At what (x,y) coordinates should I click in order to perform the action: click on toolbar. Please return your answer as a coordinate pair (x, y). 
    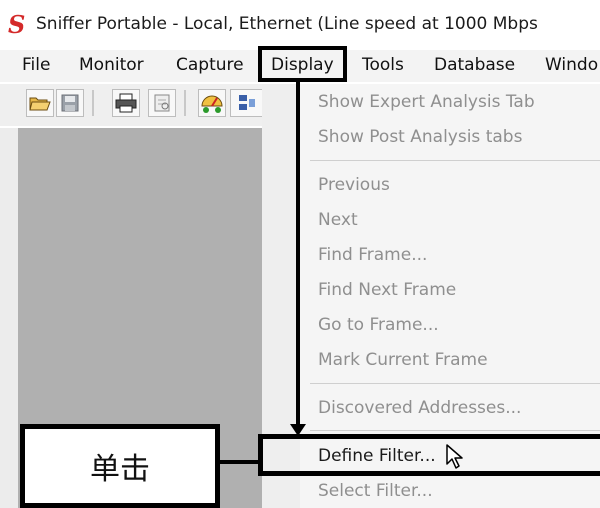
    Looking at the image, I should click on (131, 105).